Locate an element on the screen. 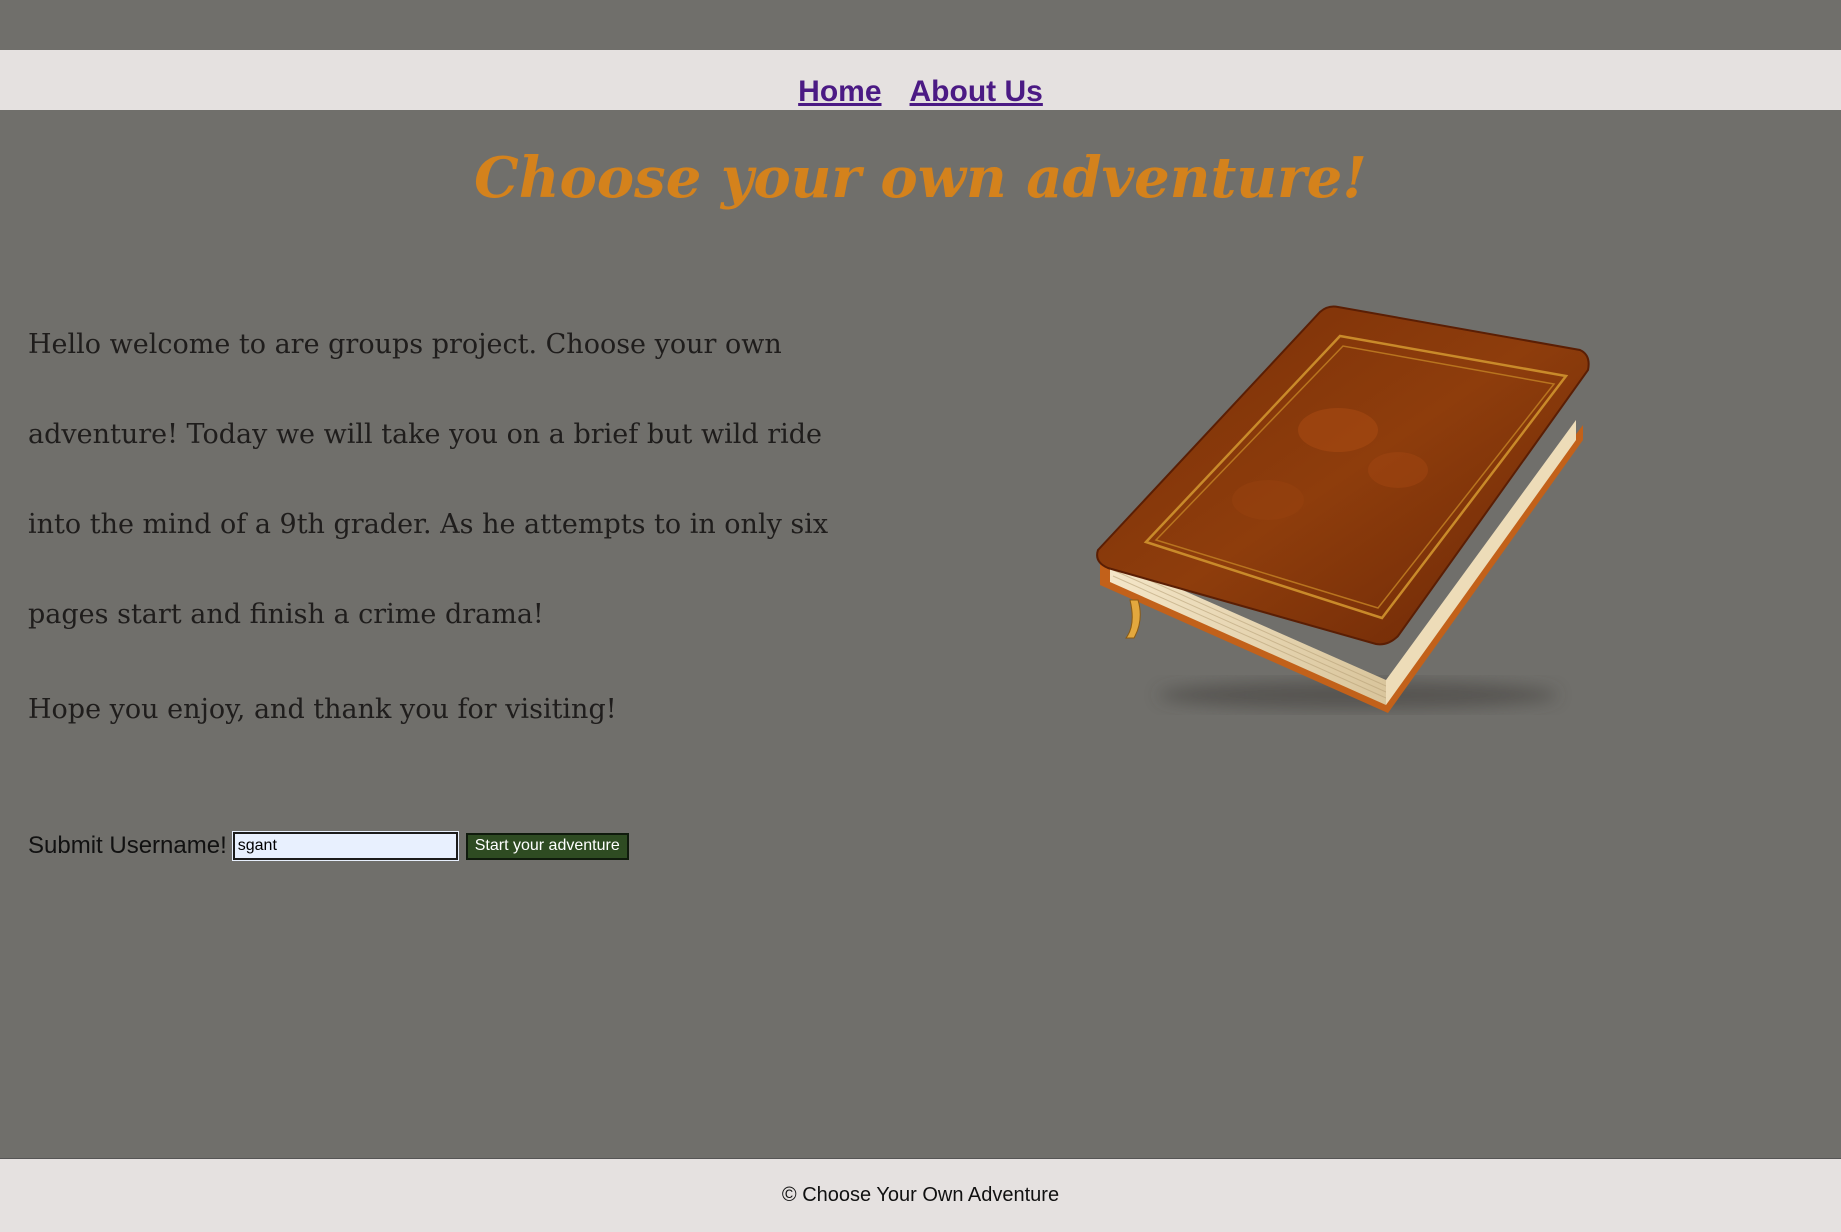 The image size is (1841, 1232). page-footer: © Choose Your Own Adventure is located at coordinates (920, 1195).